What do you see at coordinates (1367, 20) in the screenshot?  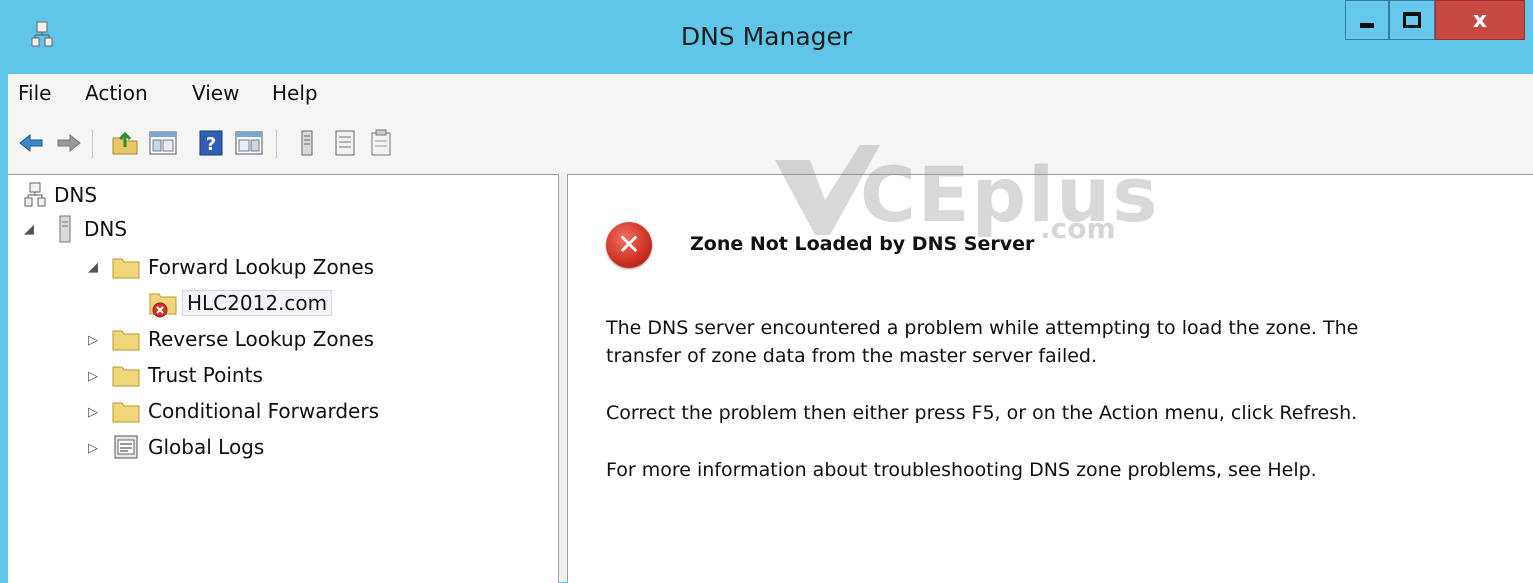 I see `minimize-button` at bounding box center [1367, 20].